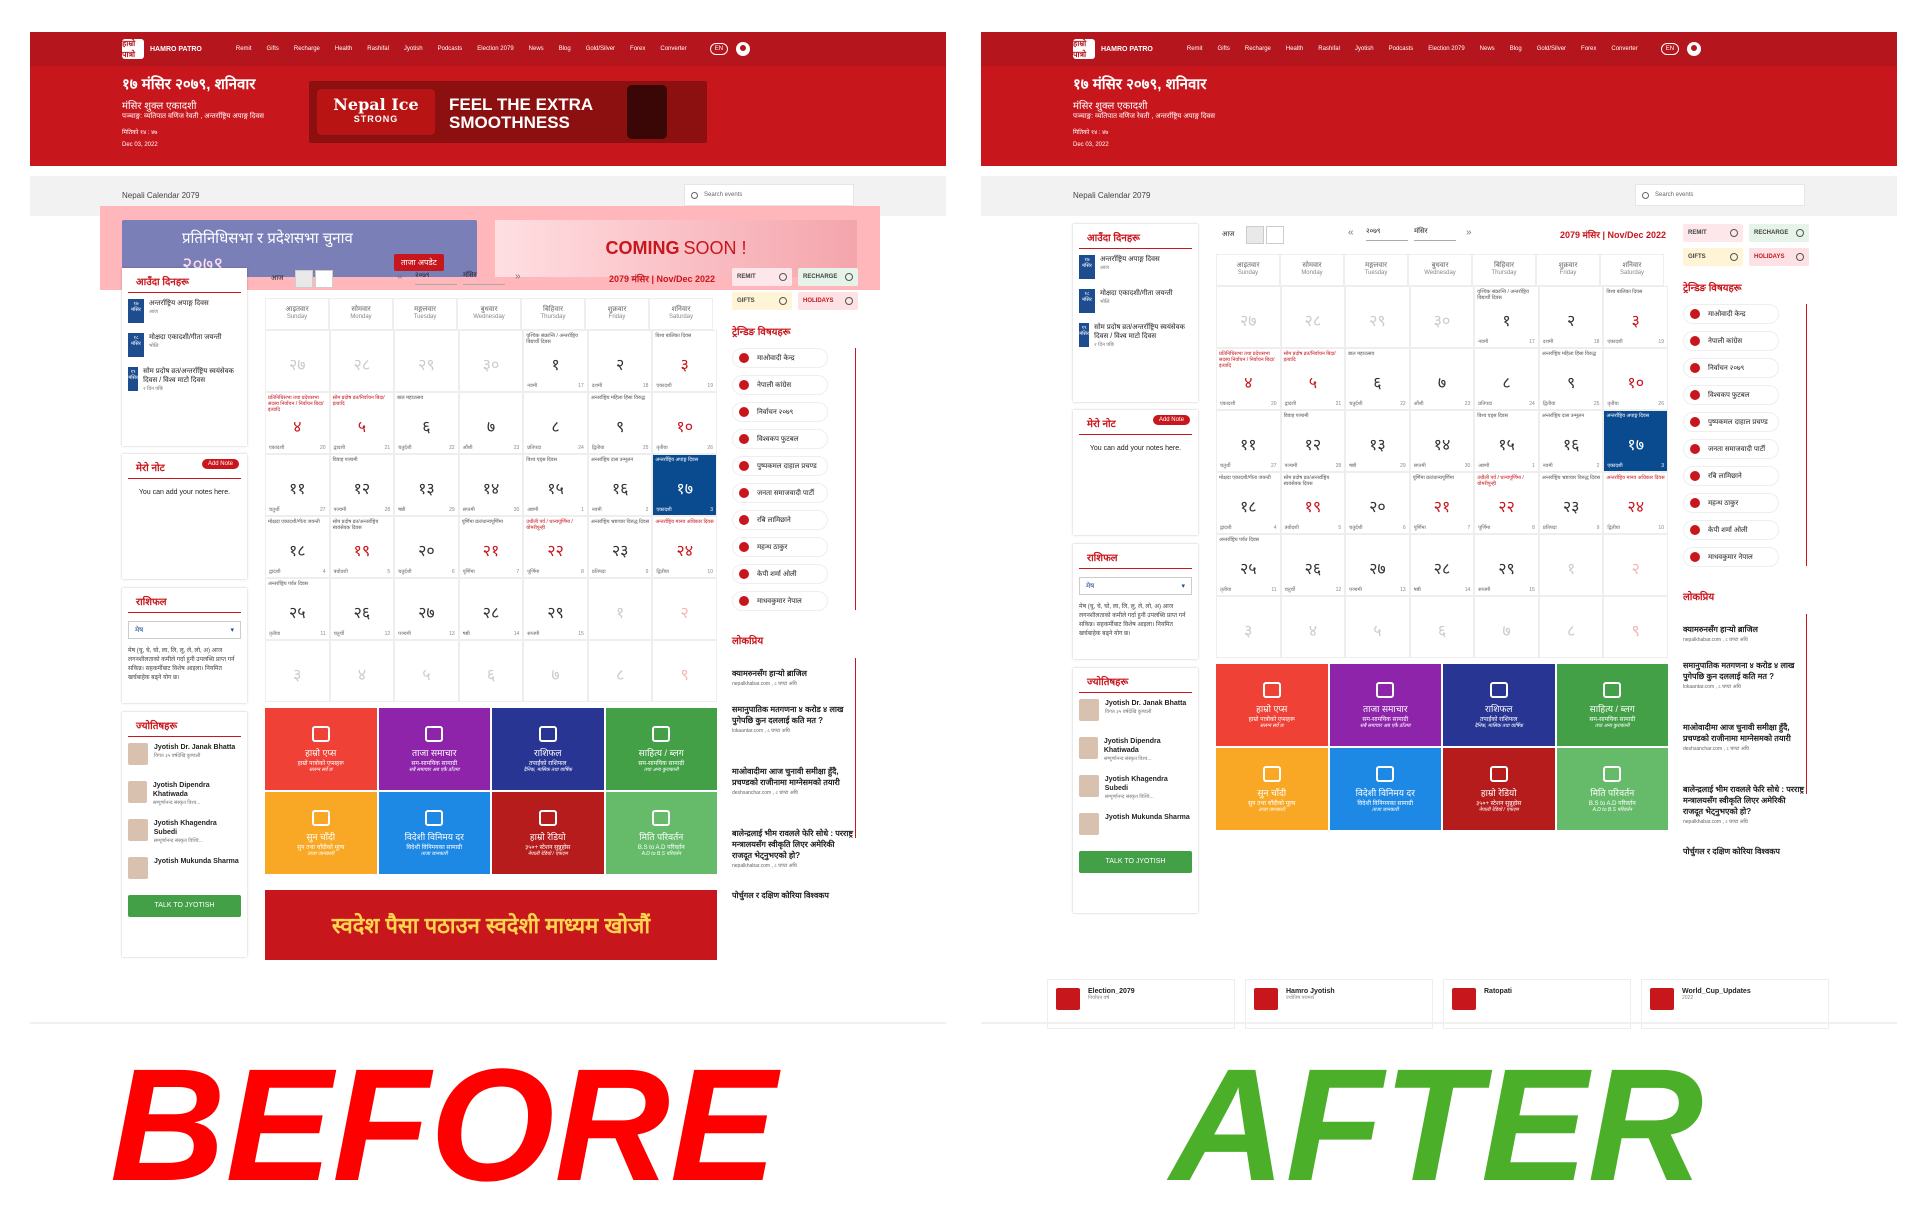 This screenshot has height=1214, width=1920. What do you see at coordinates (450, 49) in the screenshot?
I see `nav-item: Podcasts` at bounding box center [450, 49].